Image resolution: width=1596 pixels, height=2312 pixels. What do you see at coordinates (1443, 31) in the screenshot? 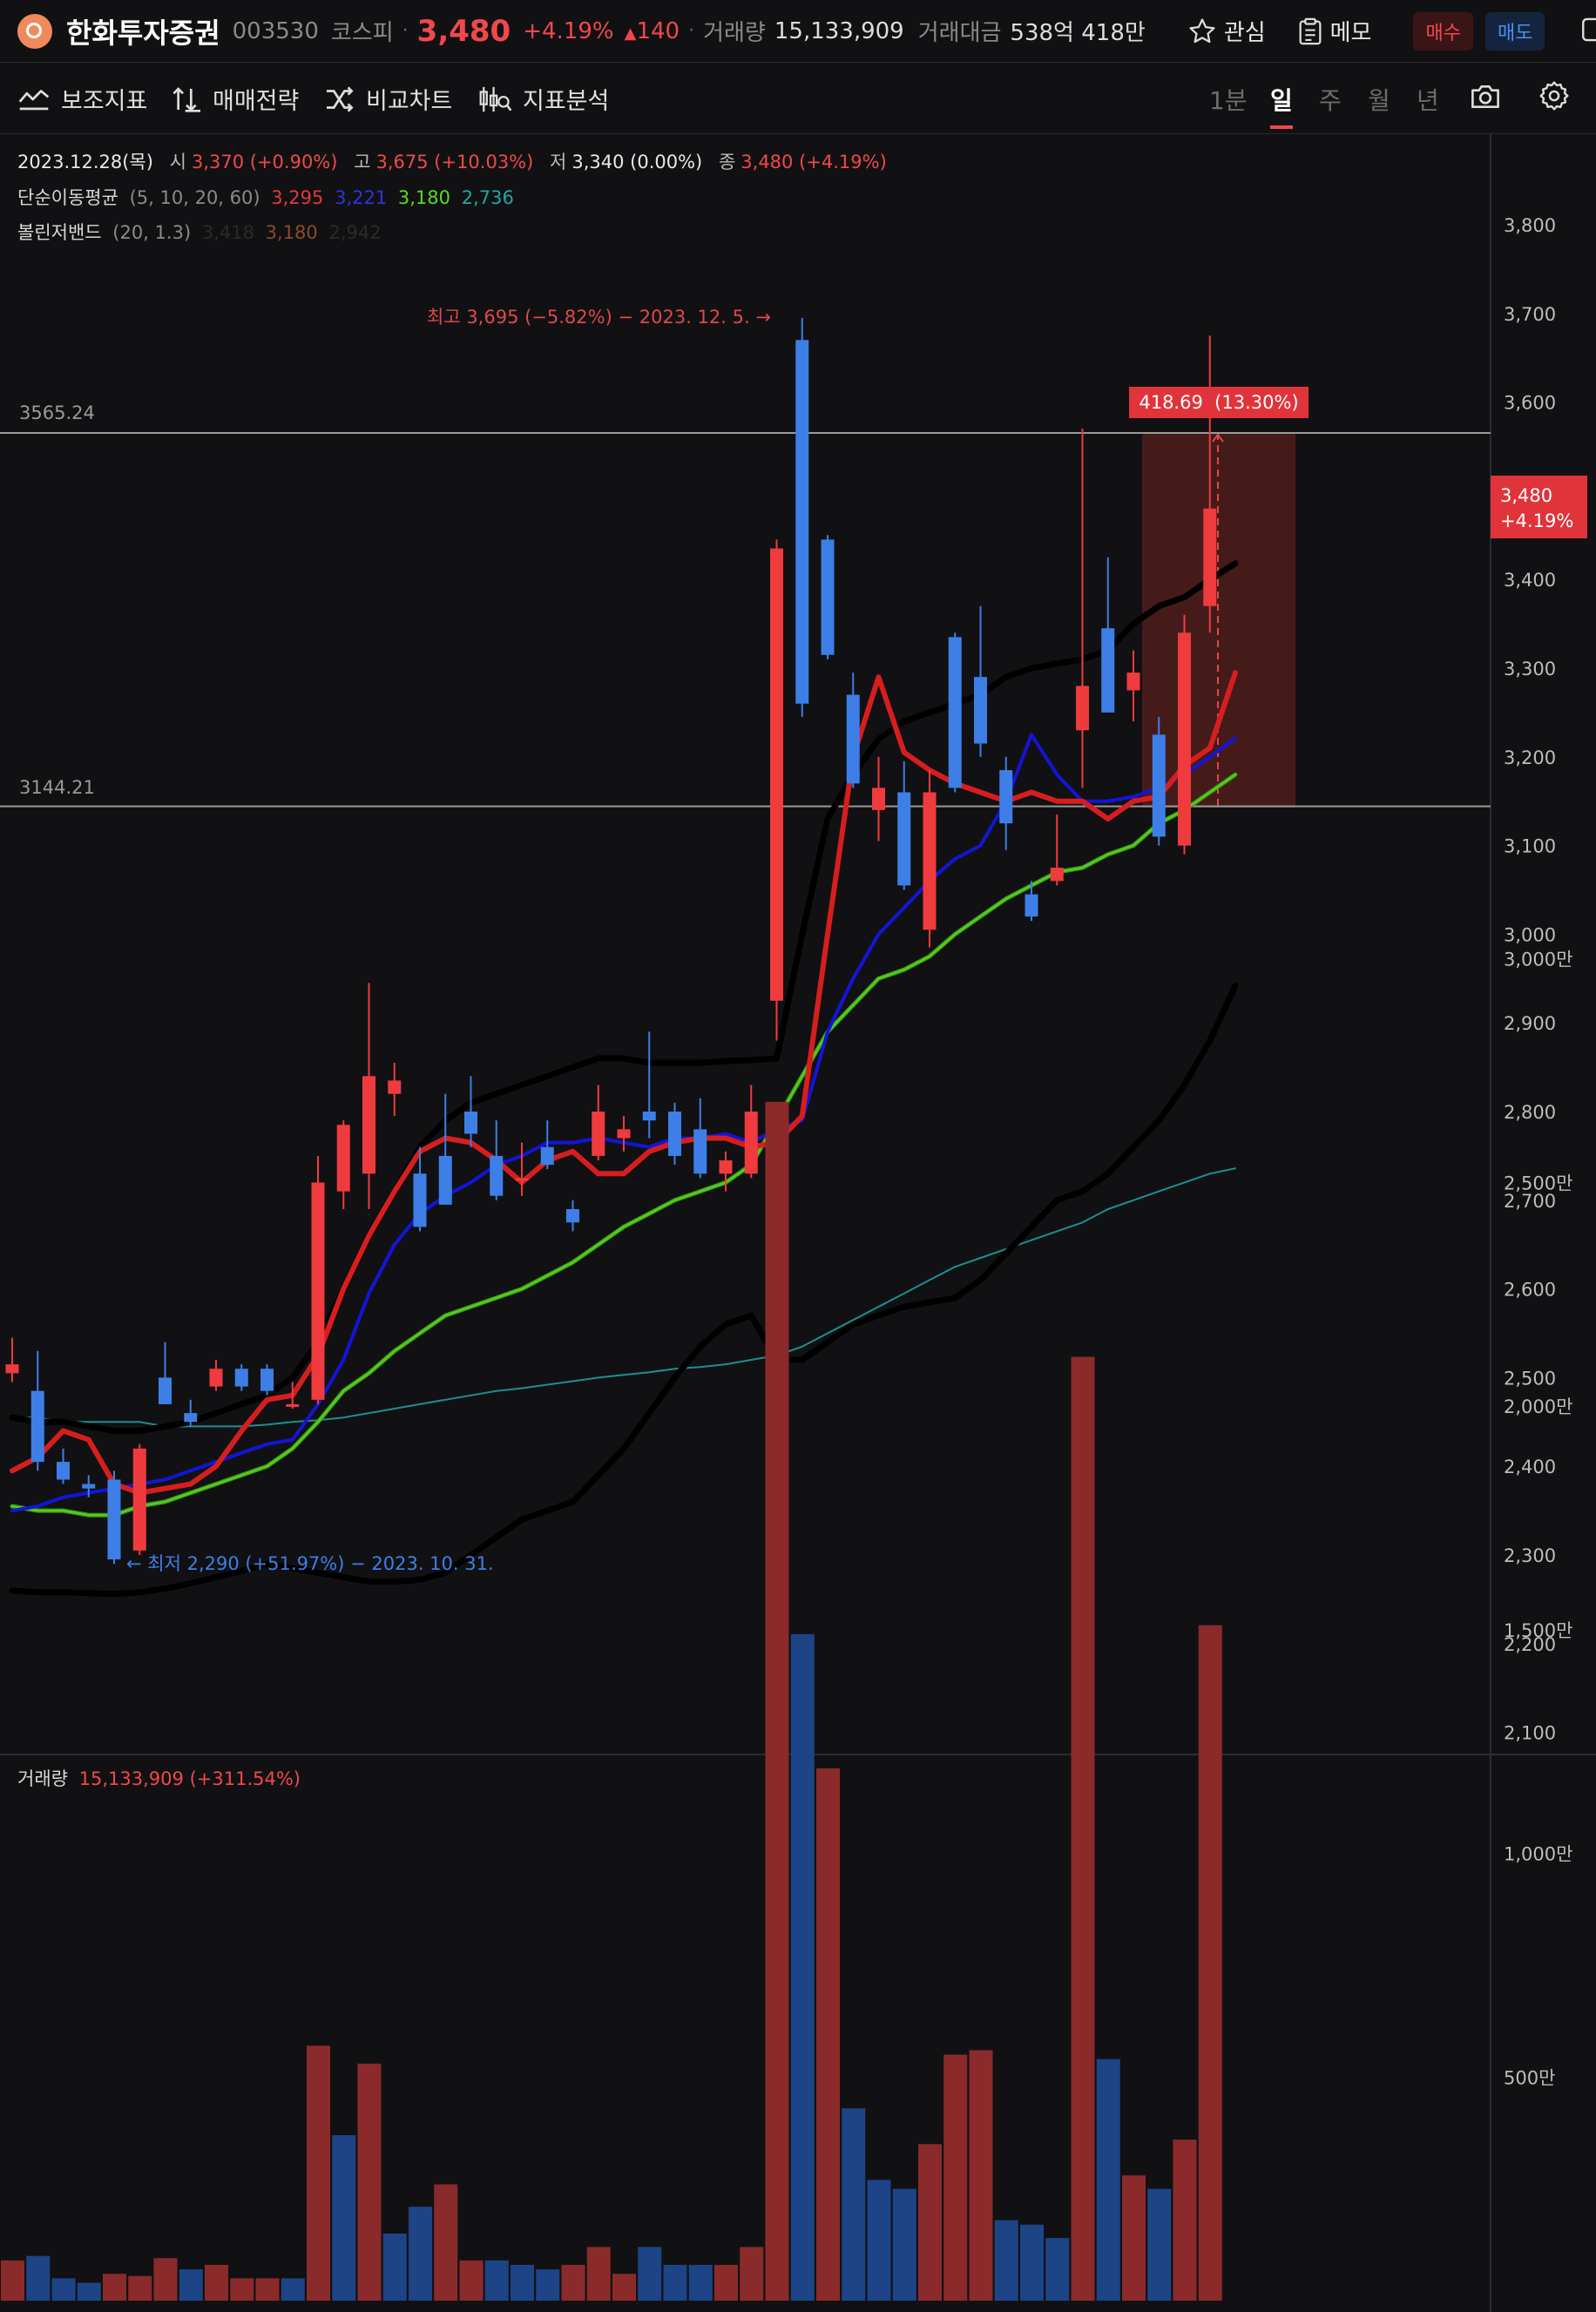
I see `buy-button: 매수` at bounding box center [1443, 31].